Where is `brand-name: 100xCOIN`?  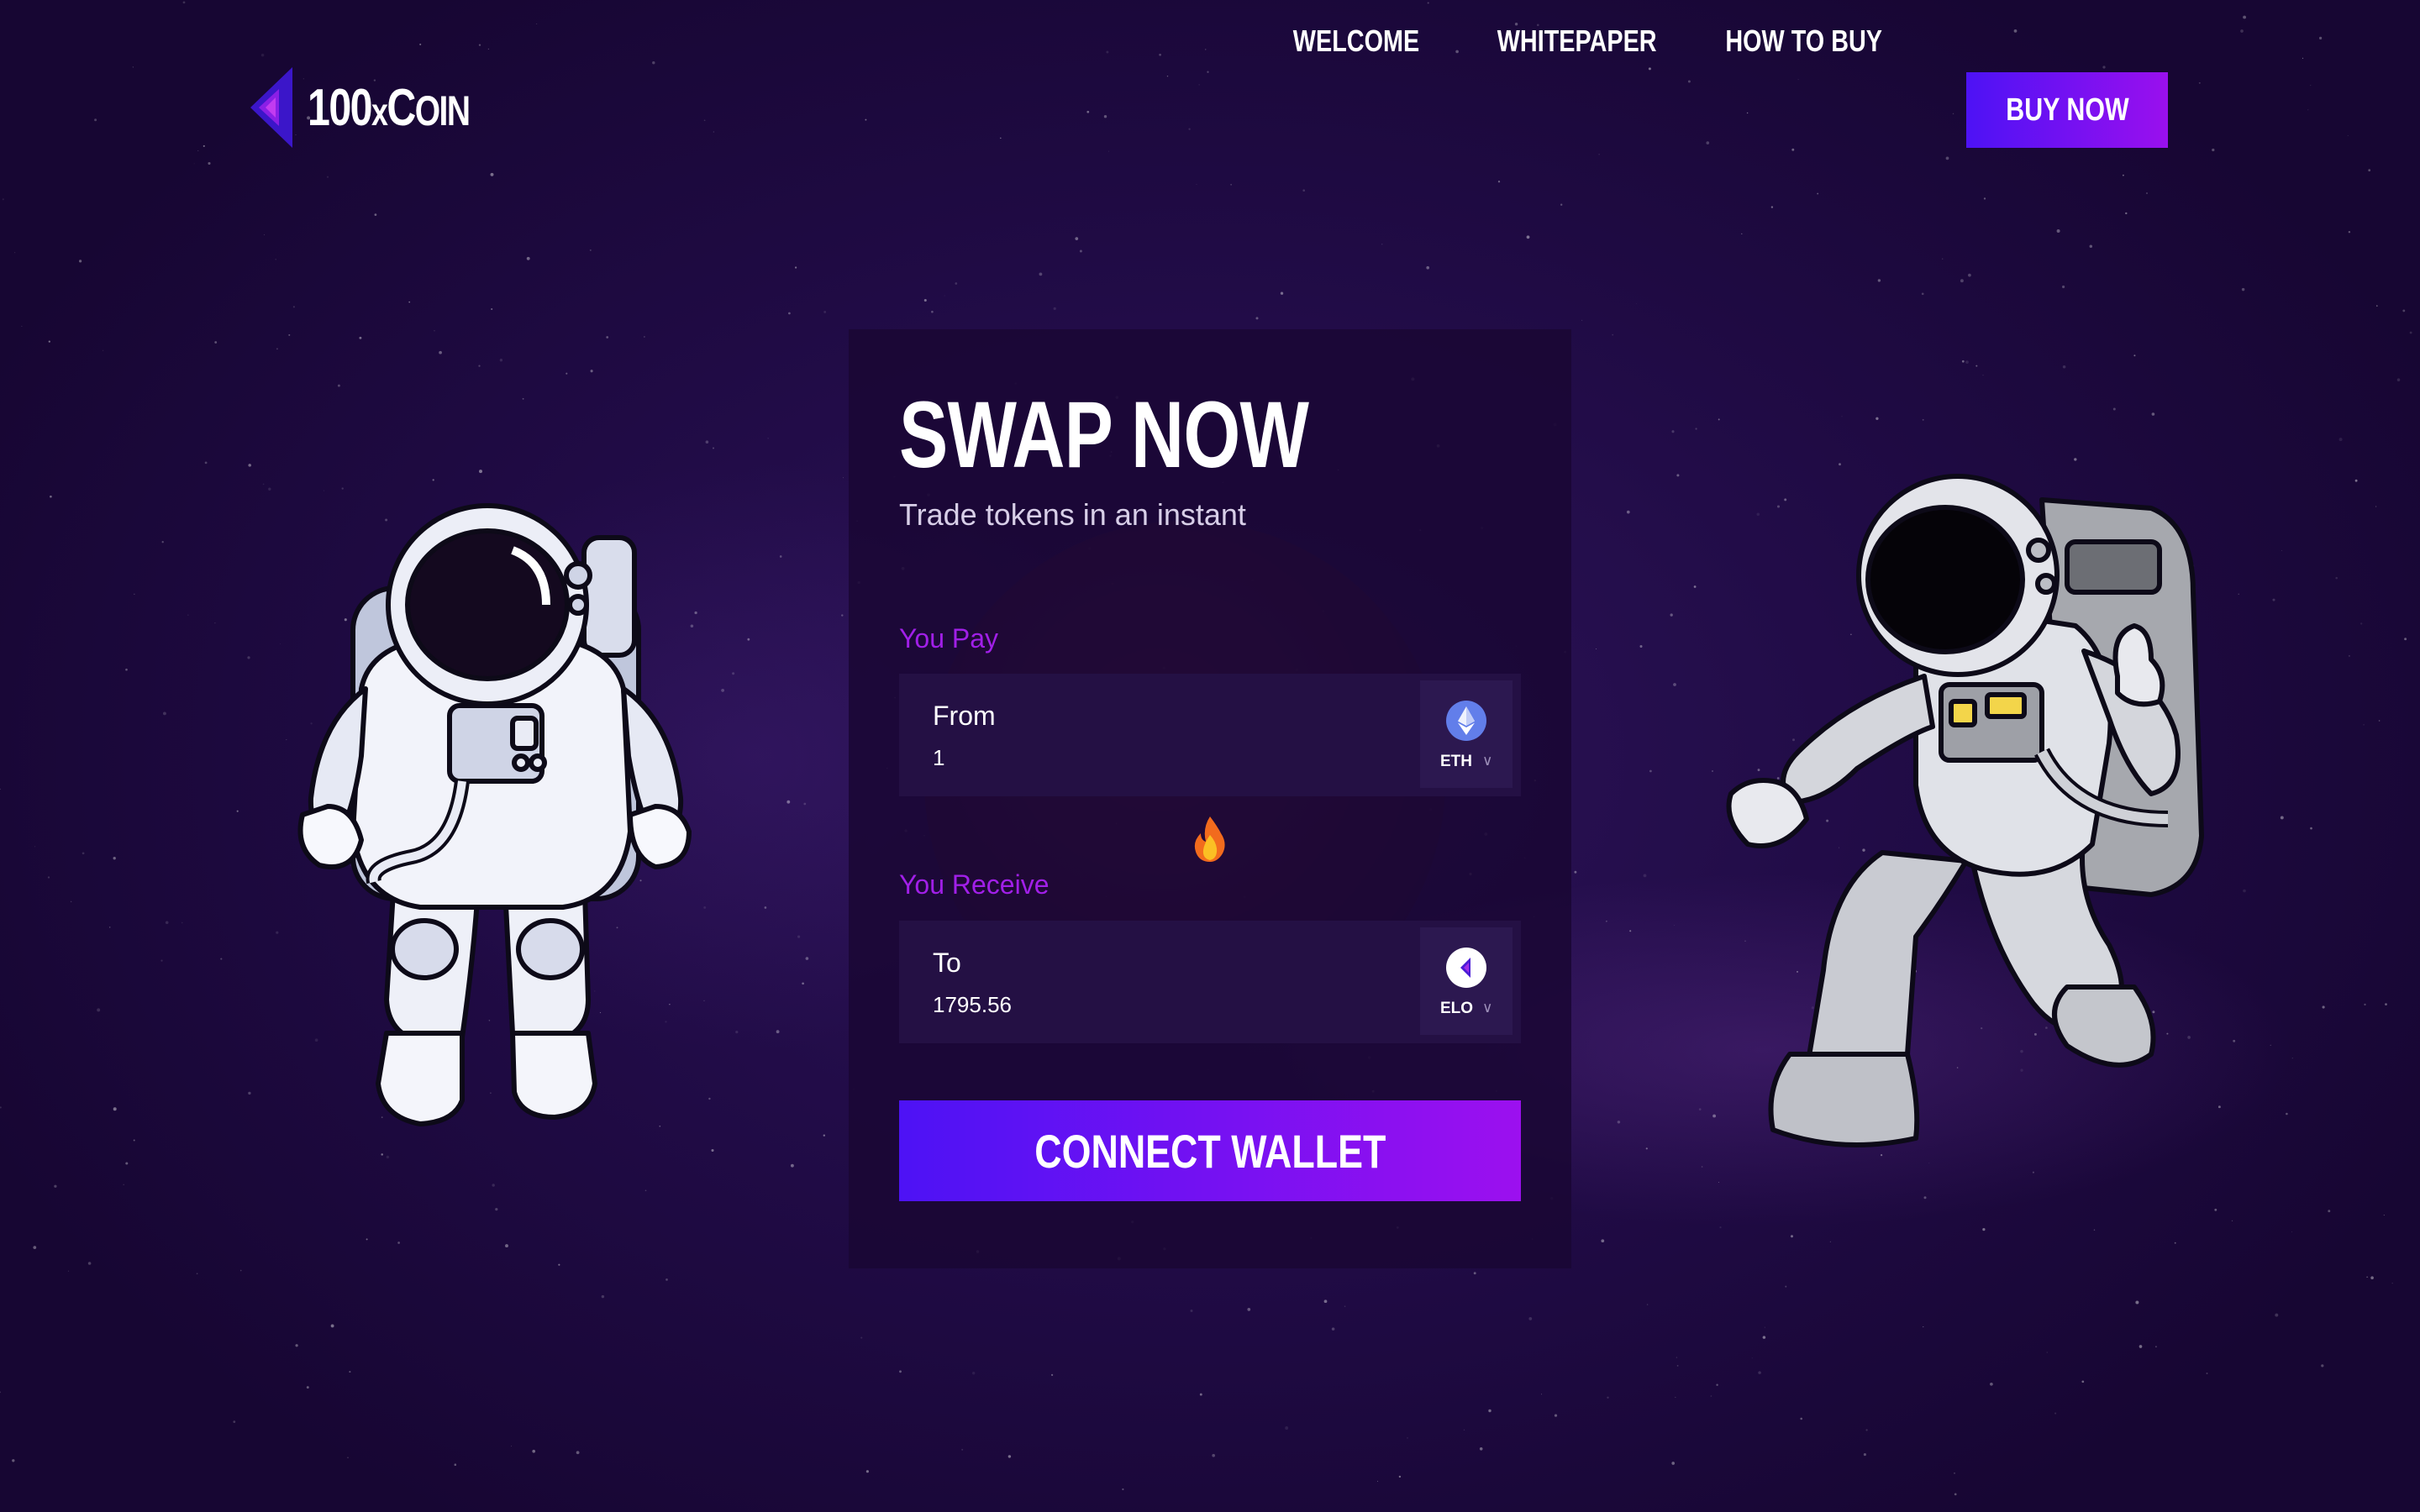 brand-name: 100xCOIN is located at coordinates (390, 107).